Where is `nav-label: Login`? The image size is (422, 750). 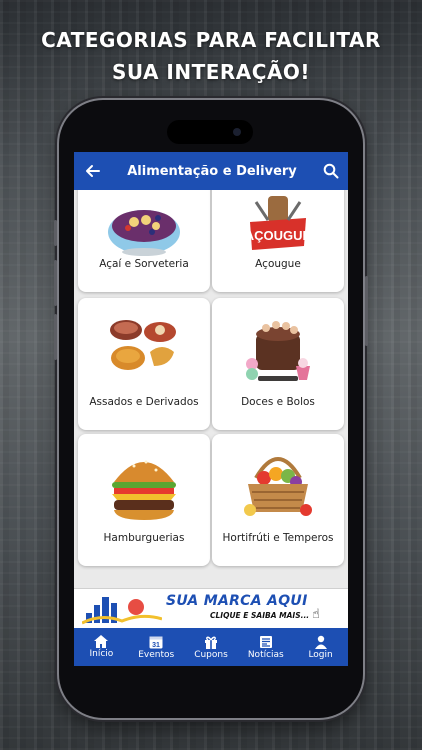
nav-label: Login is located at coordinates (320, 654).